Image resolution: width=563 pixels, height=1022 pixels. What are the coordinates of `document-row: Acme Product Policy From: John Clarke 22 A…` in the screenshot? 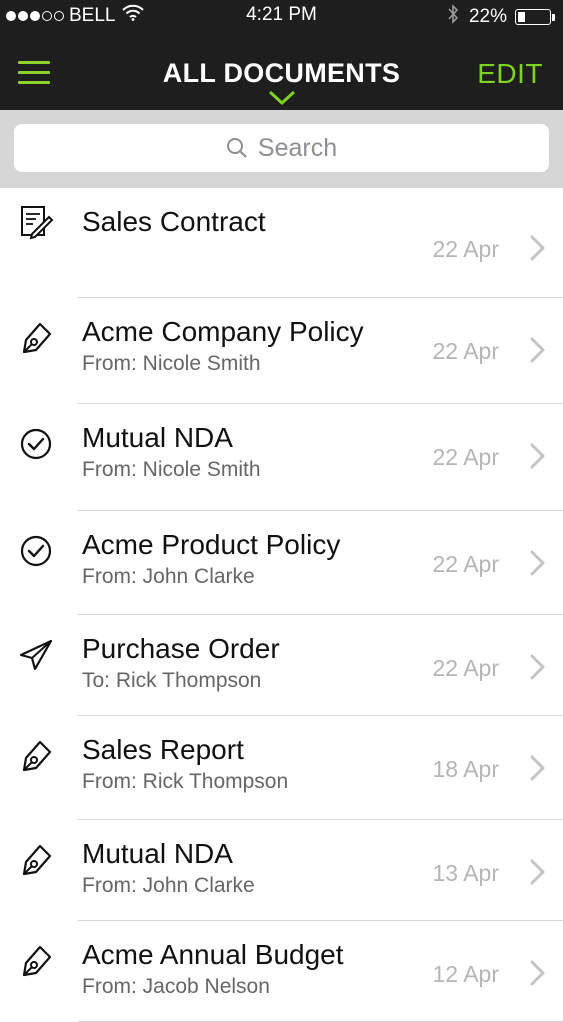 It's located at (281, 563).